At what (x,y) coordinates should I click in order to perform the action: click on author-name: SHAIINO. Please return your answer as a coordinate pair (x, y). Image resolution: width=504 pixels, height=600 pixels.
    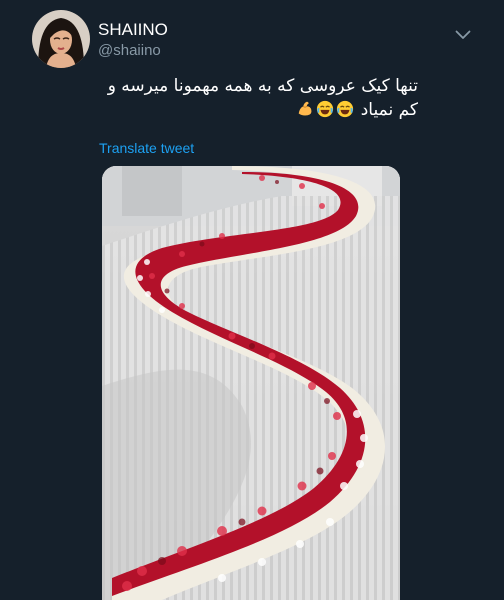
    Looking at the image, I should click on (133, 30).